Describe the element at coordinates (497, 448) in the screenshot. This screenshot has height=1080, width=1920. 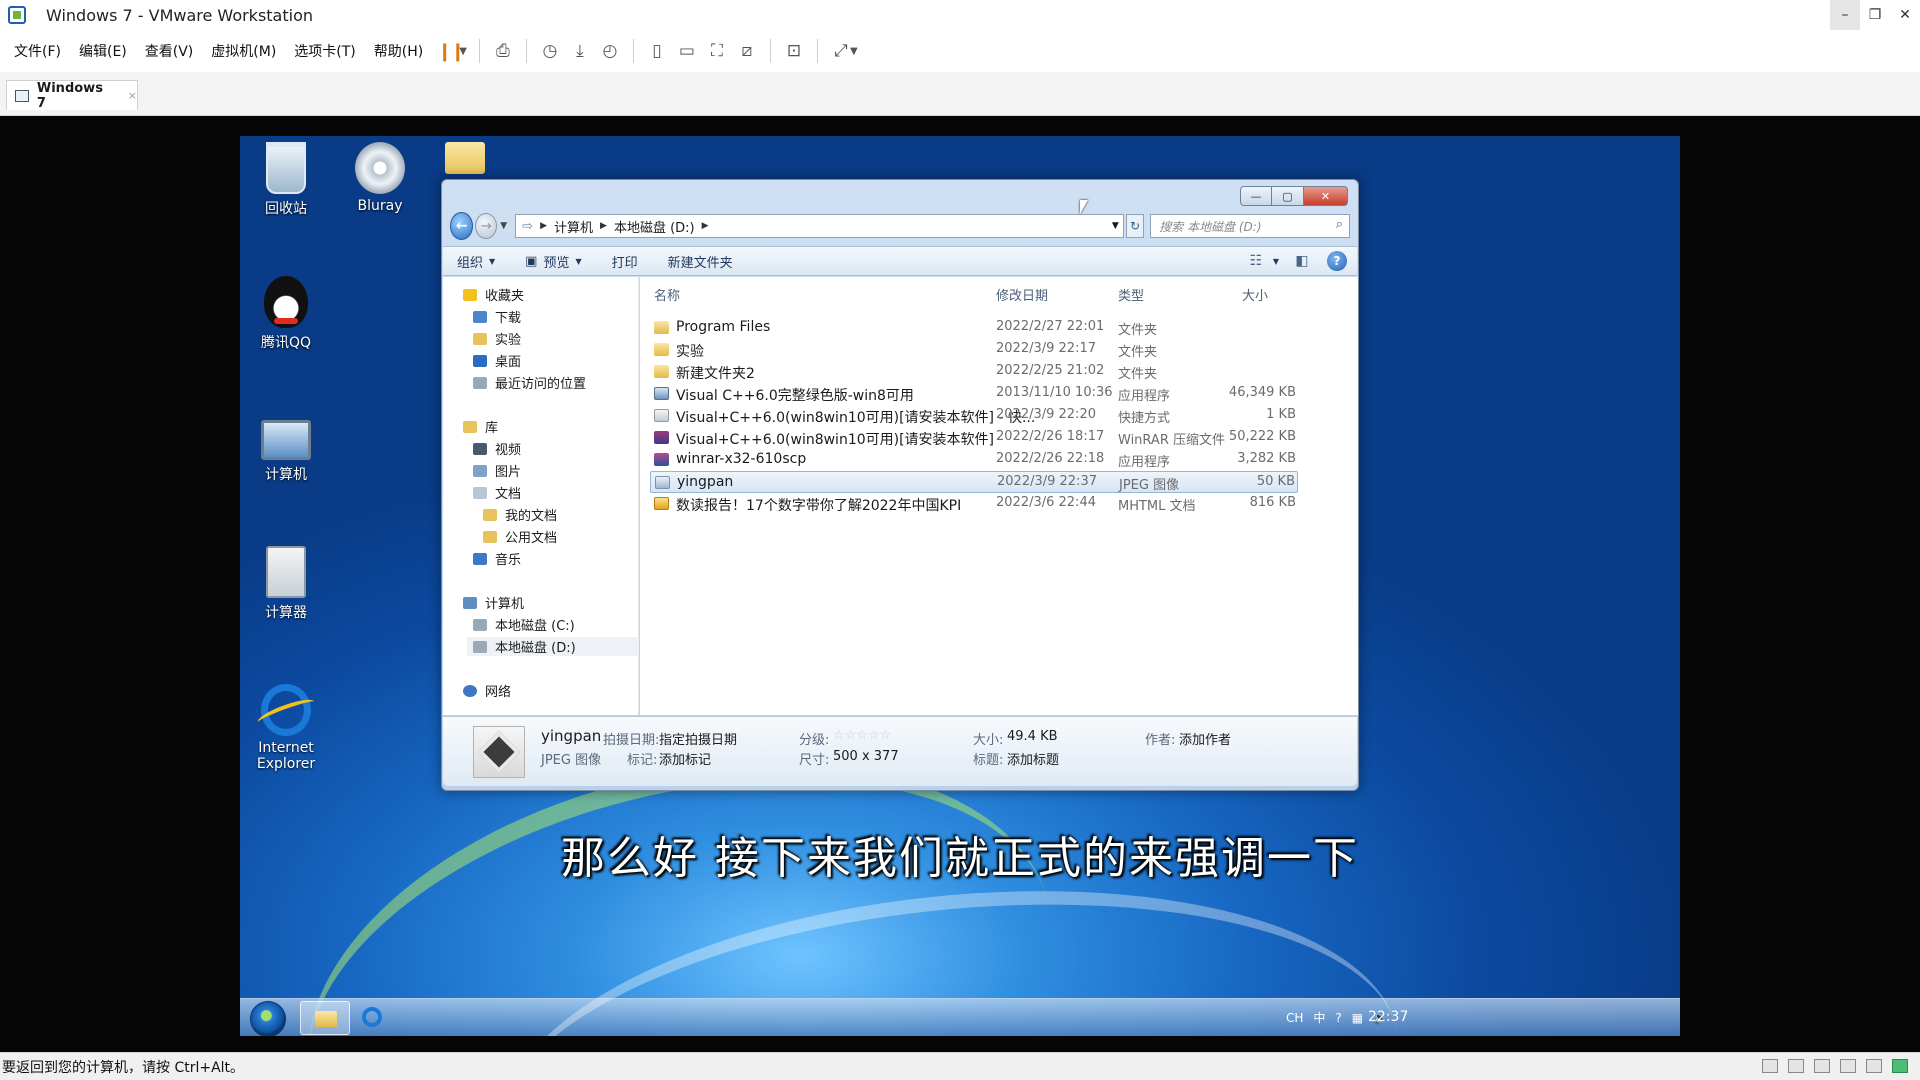
I see `nav-videos: 视频` at that location.